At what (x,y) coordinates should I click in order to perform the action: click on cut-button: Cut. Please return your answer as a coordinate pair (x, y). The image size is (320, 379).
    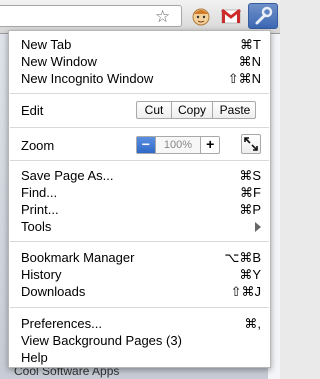
    Looking at the image, I should click on (154, 110).